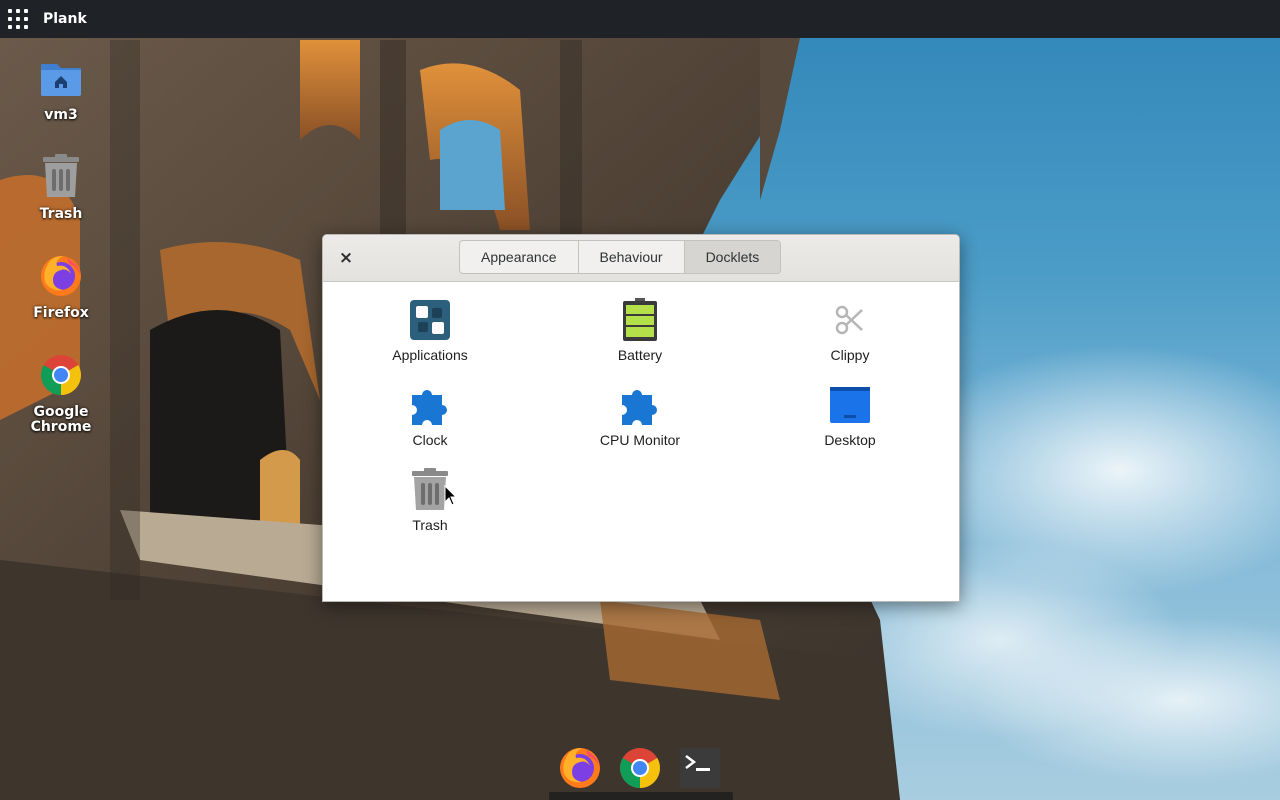 Image resolution: width=1280 pixels, height=800 pixels. Describe the element at coordinates (640, 355) in the screenshot. I see `docklet-label: Battery` at that location.